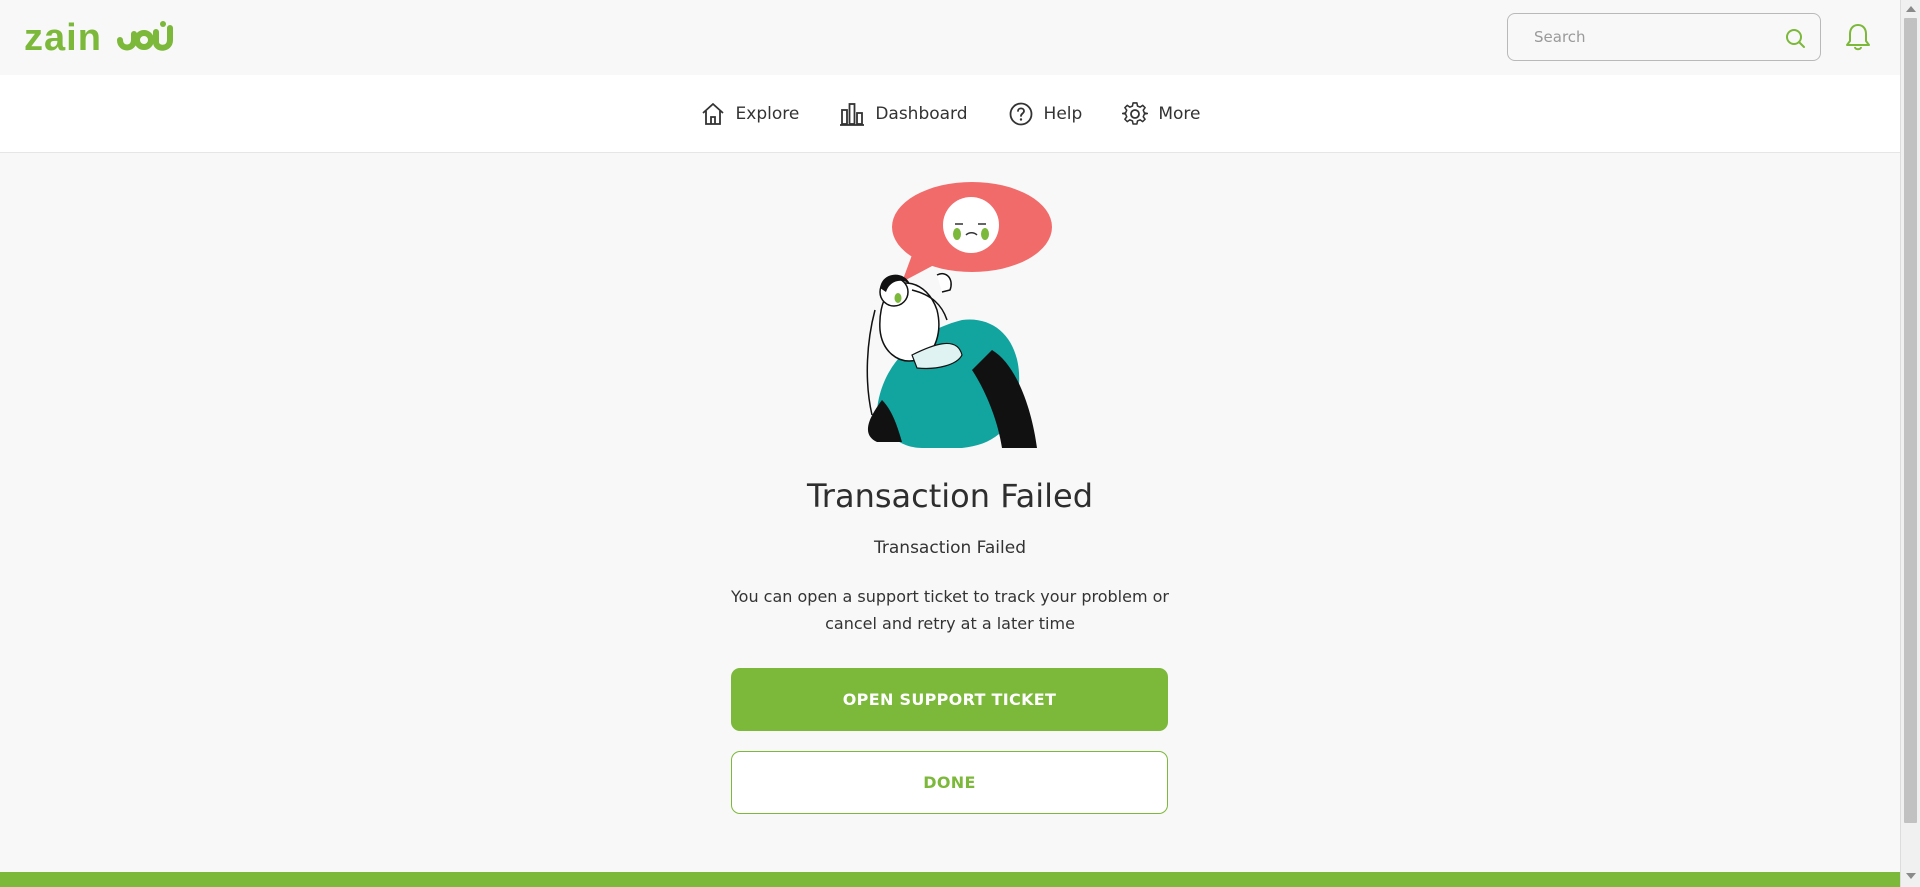 This screenshot has width=1920, height=887. What do you see at coordinates (1179, 113) in the screenshot?
I see `nav-label: More` at bounding box center [1179, 113].